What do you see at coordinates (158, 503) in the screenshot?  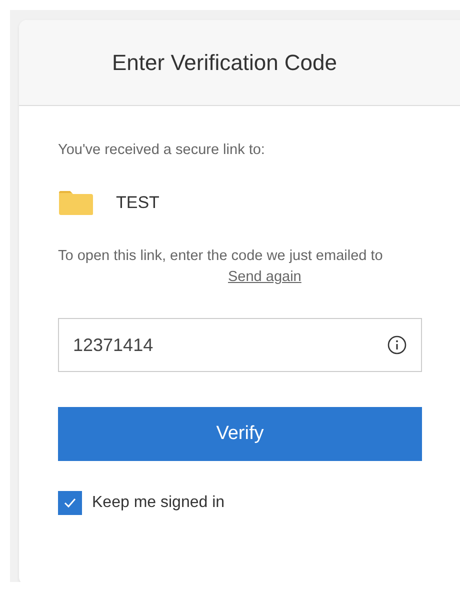 I see `keep-signed-in-label: Keep me signed in` at bounding box center [158, 503].